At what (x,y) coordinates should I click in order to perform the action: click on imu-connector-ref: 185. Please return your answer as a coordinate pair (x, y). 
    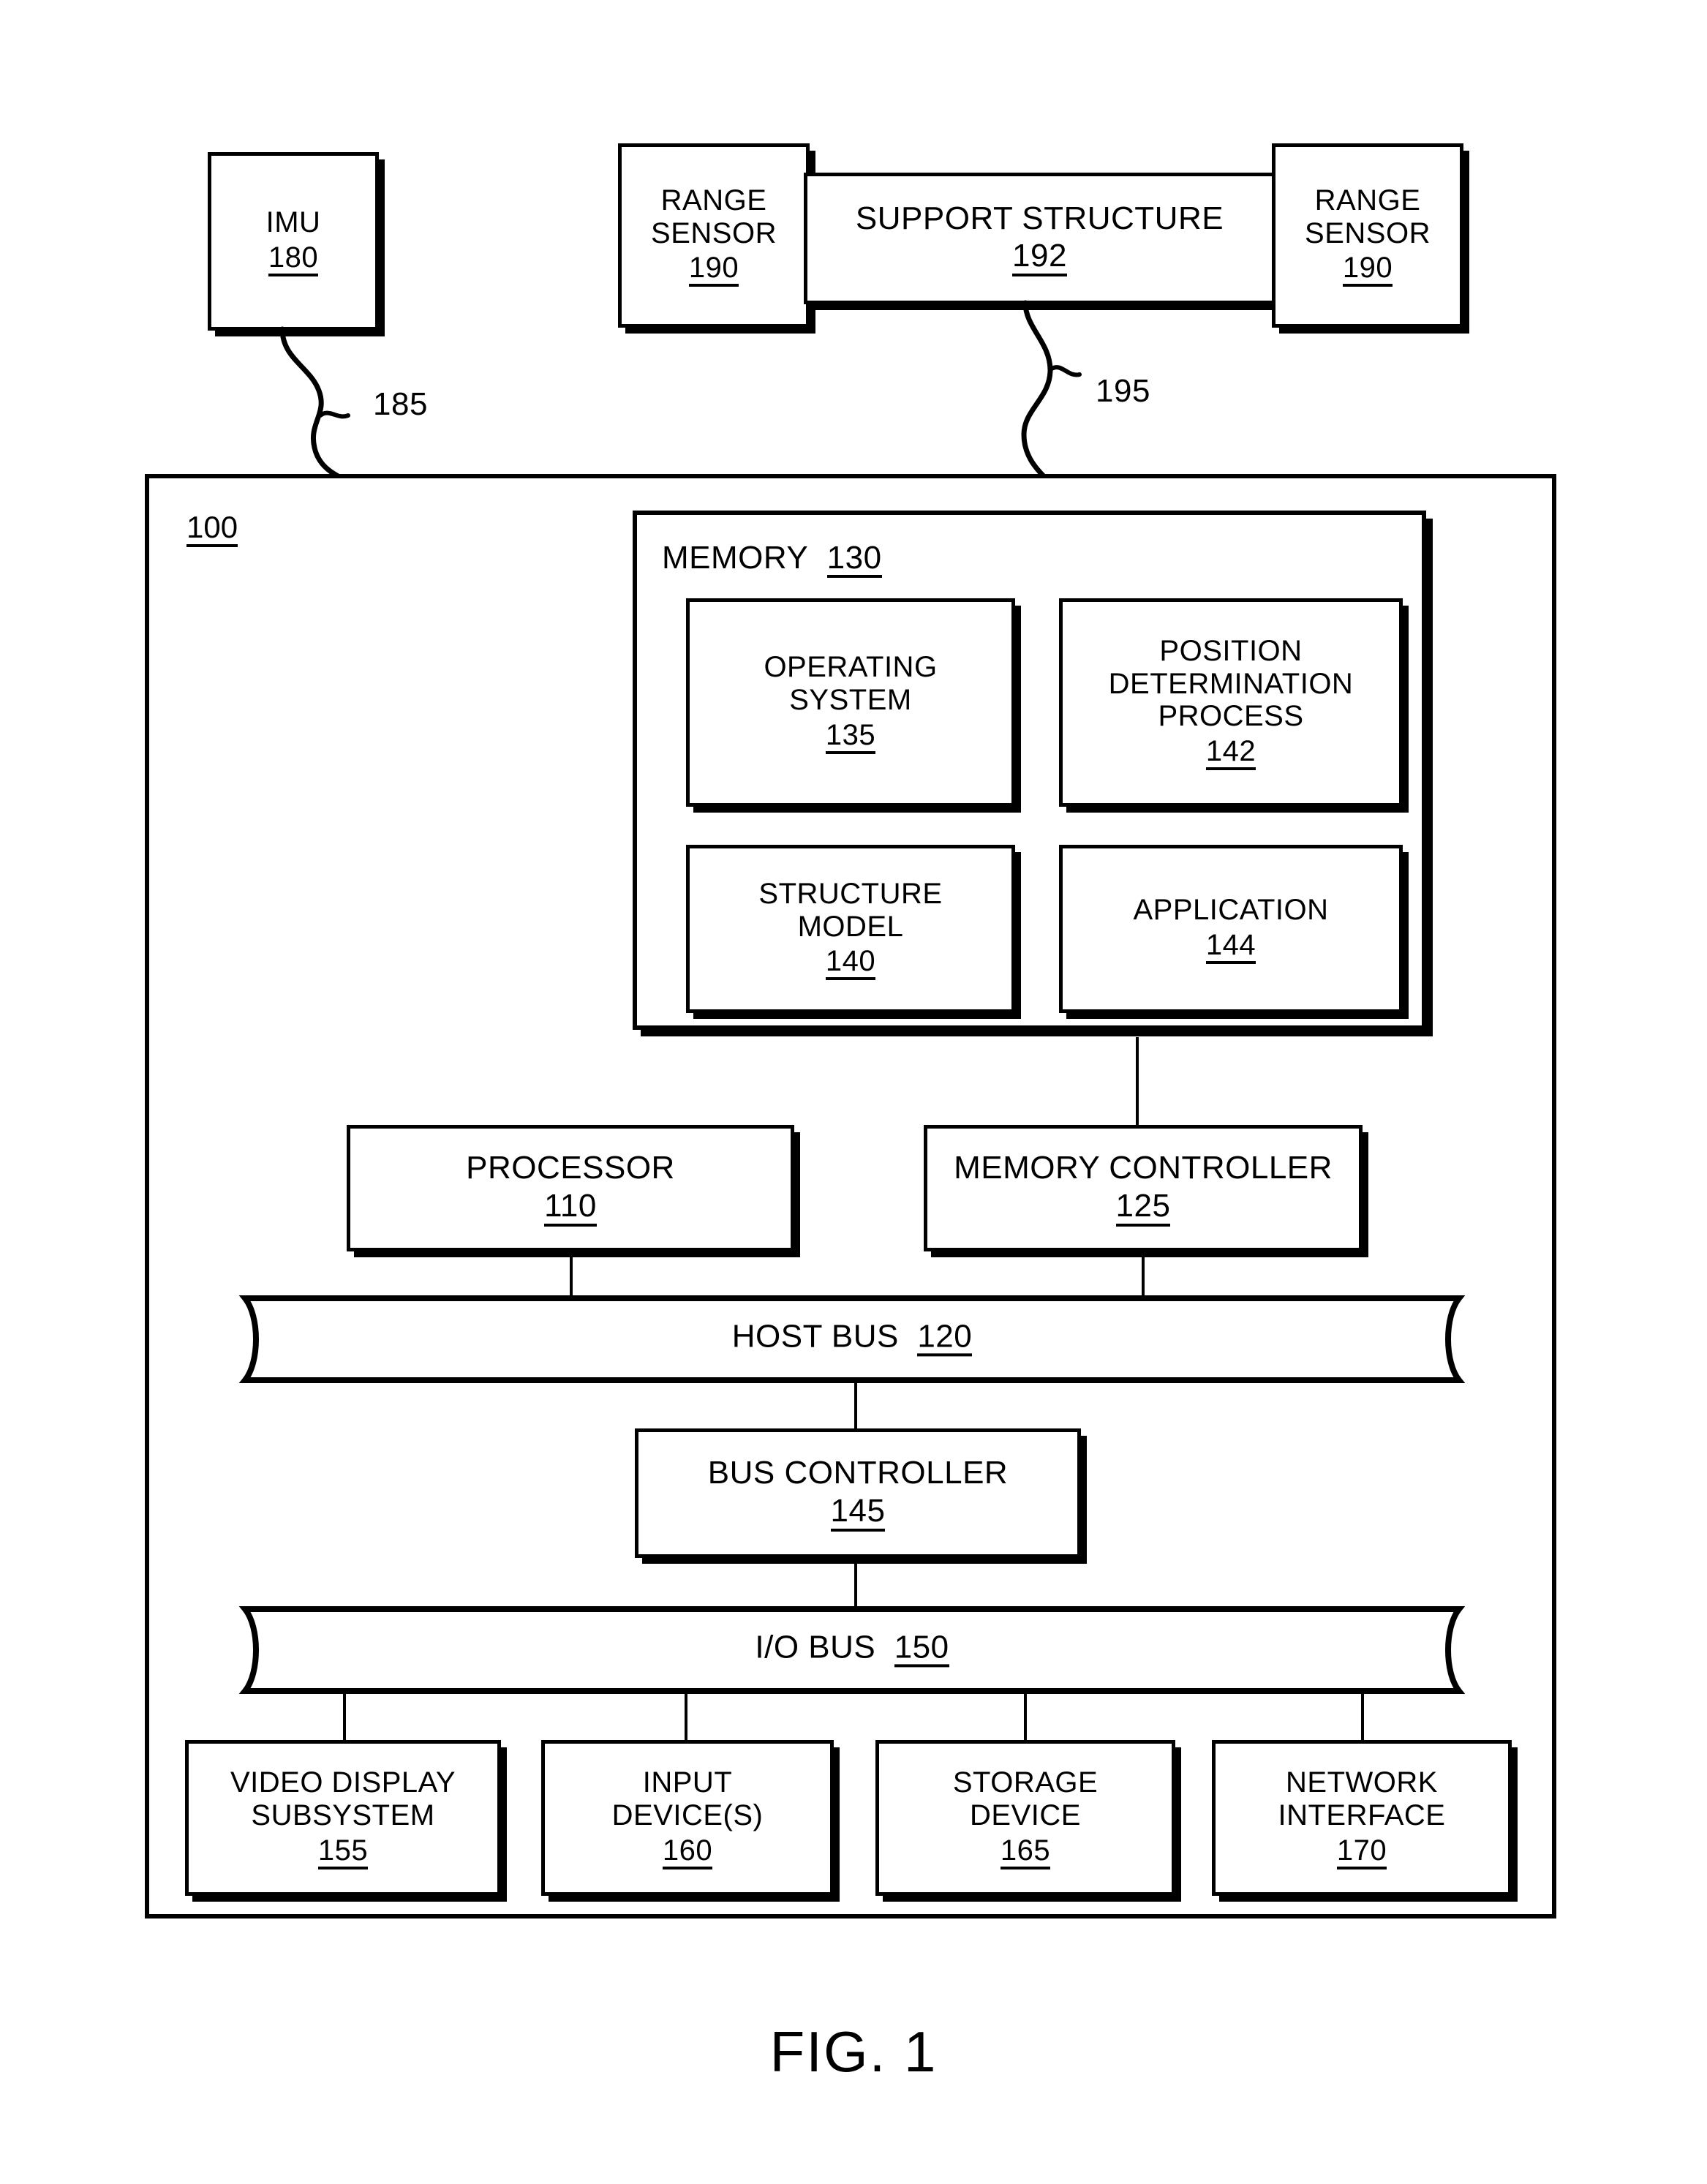
    Looking at the image, I should click on (400, 404).